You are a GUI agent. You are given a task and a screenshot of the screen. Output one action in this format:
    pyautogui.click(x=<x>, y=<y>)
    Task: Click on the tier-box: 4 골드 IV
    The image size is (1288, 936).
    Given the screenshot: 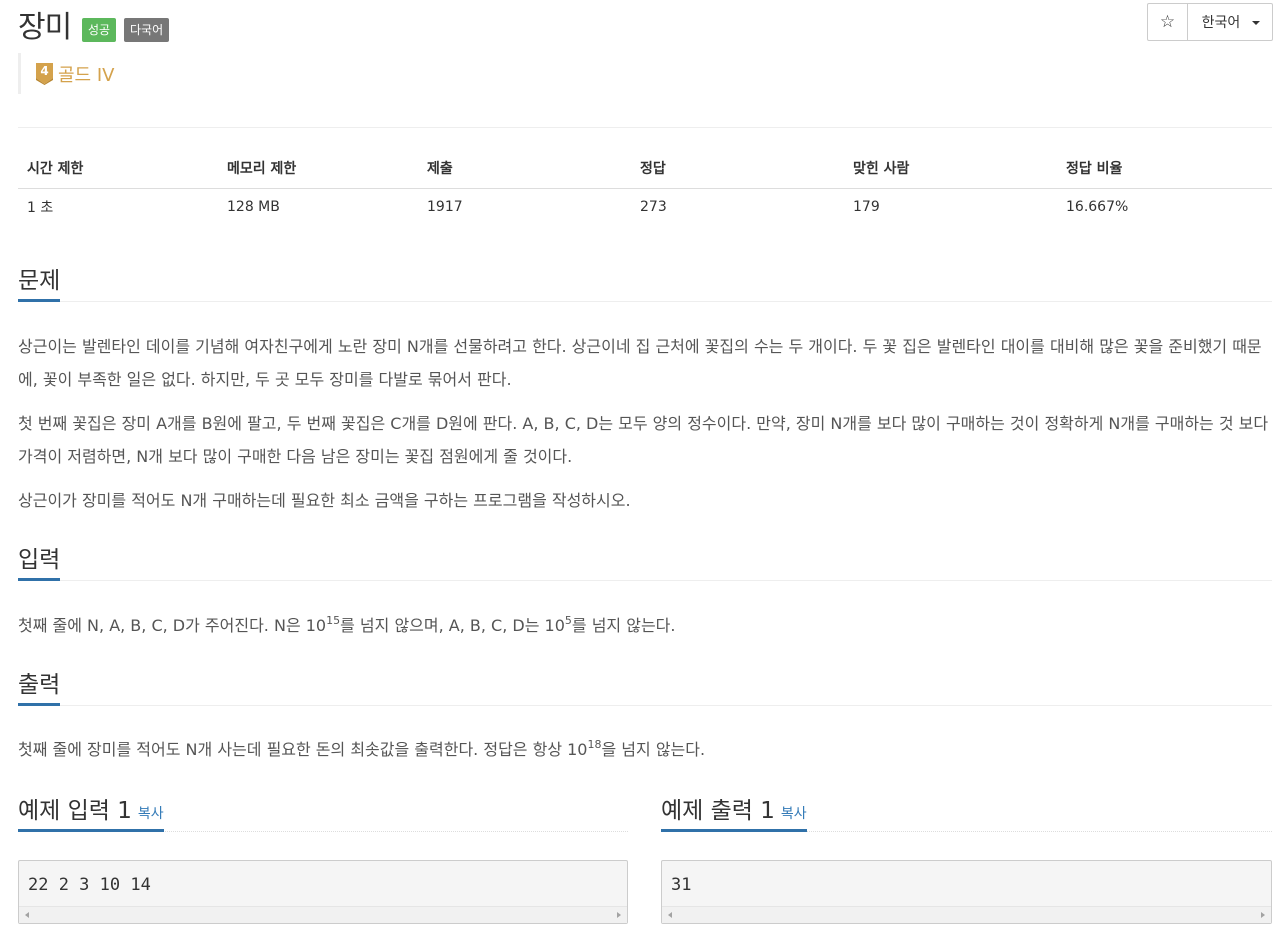 What is the action you would take?
    pyautogui.click(x=66, y=73)
    